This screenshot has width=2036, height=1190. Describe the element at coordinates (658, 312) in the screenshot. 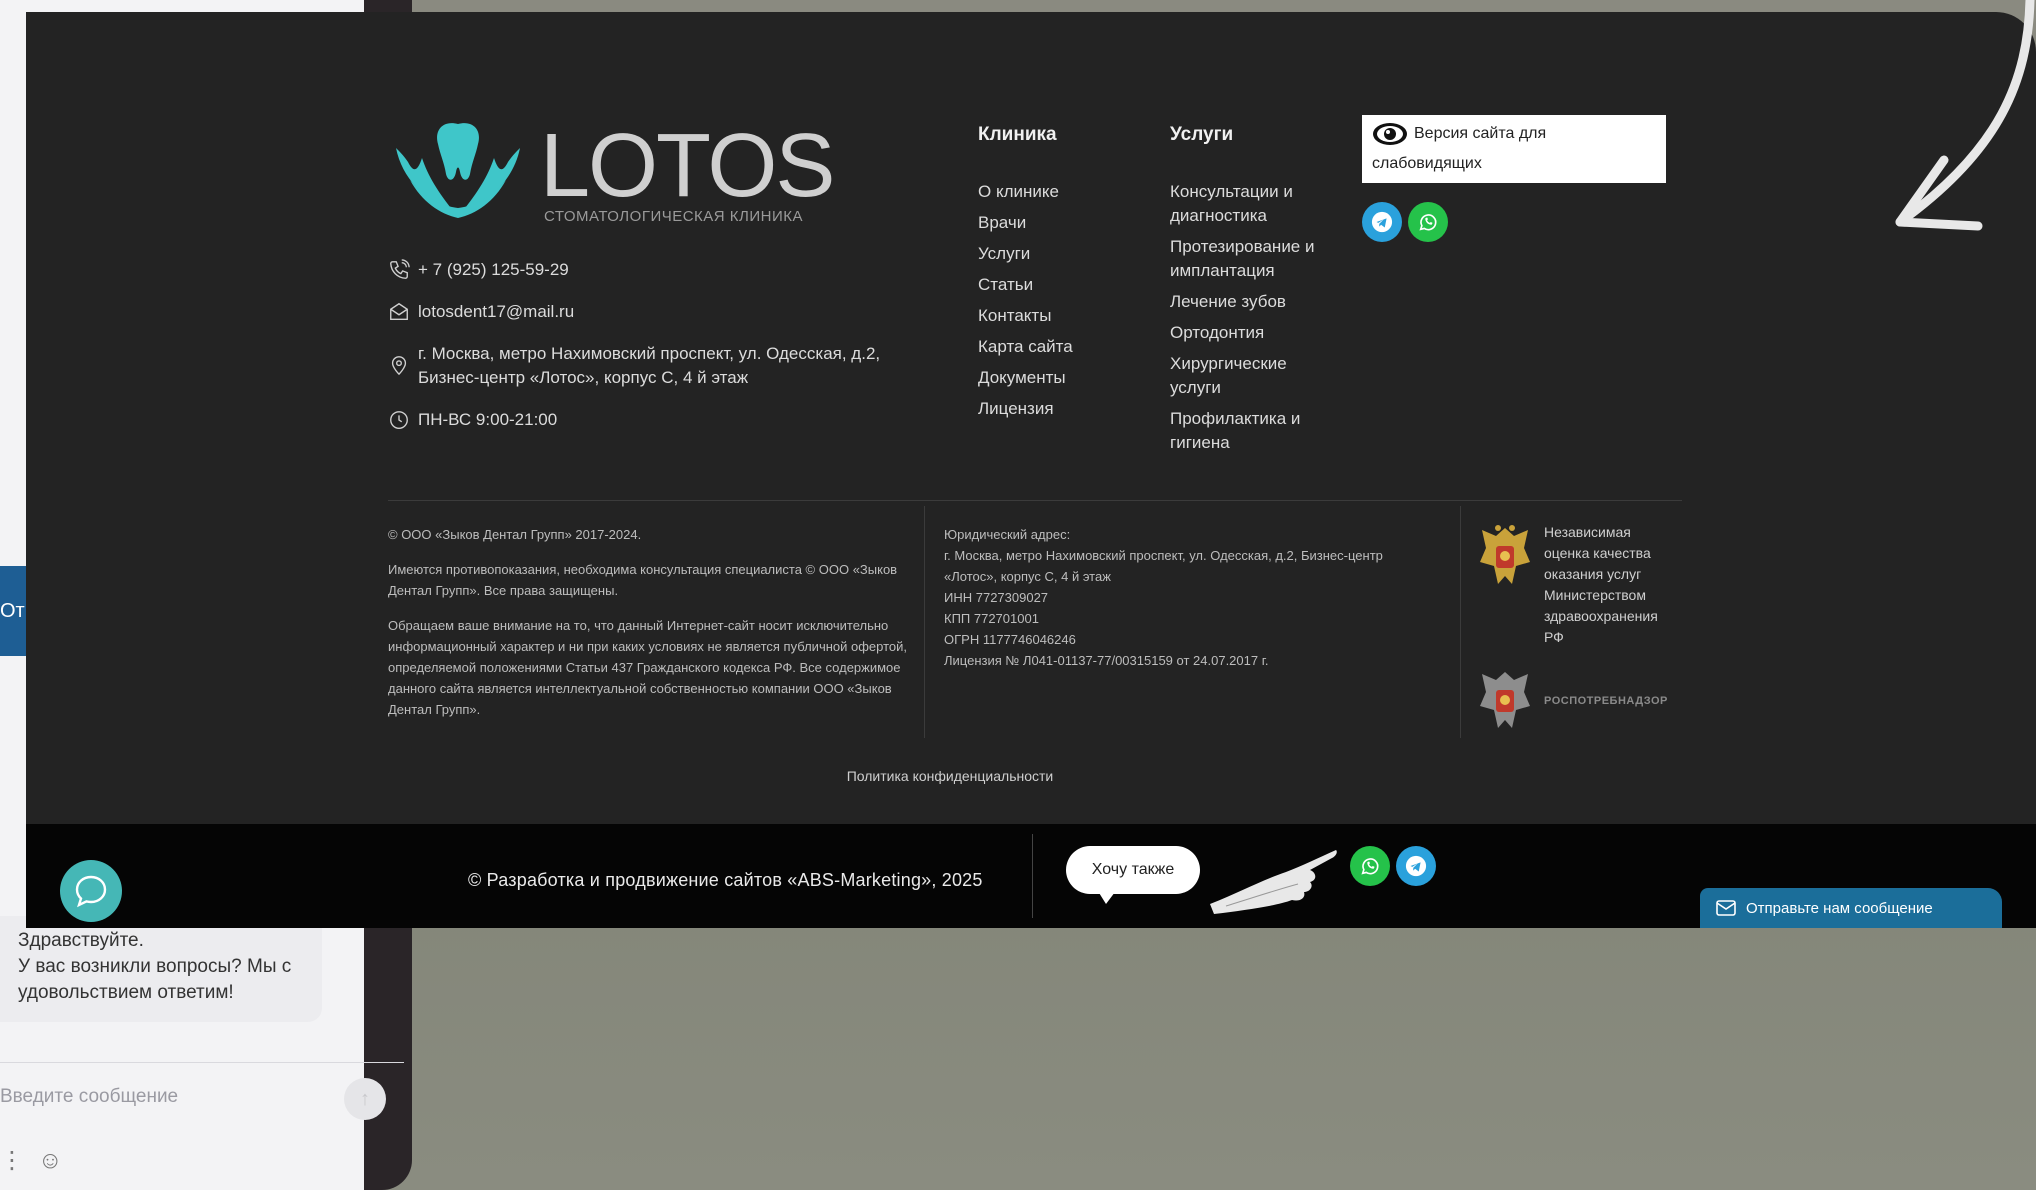

I see `contact-email: lotosdent17@mail.ru` at that location.